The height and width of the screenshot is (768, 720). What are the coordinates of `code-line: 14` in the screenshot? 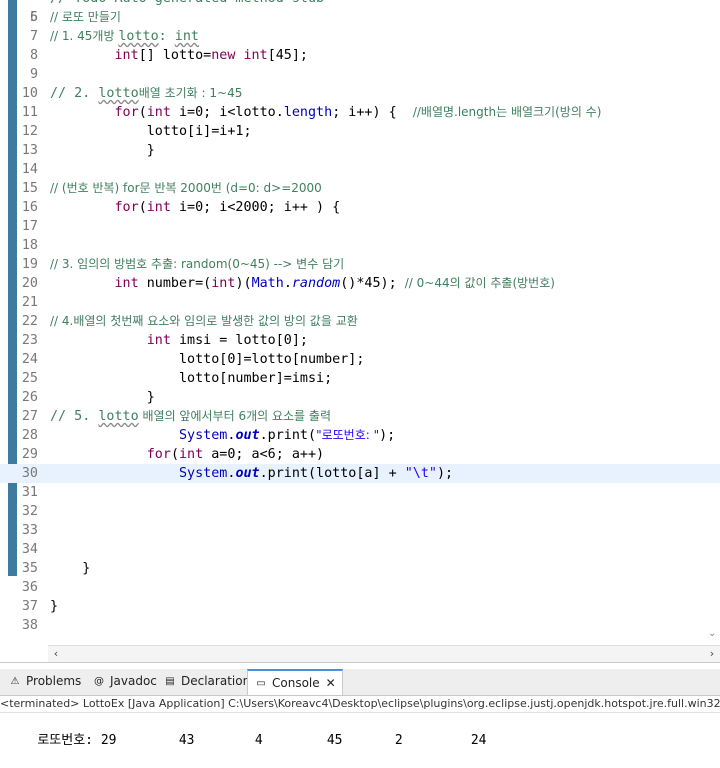 It's located at (360, 169).